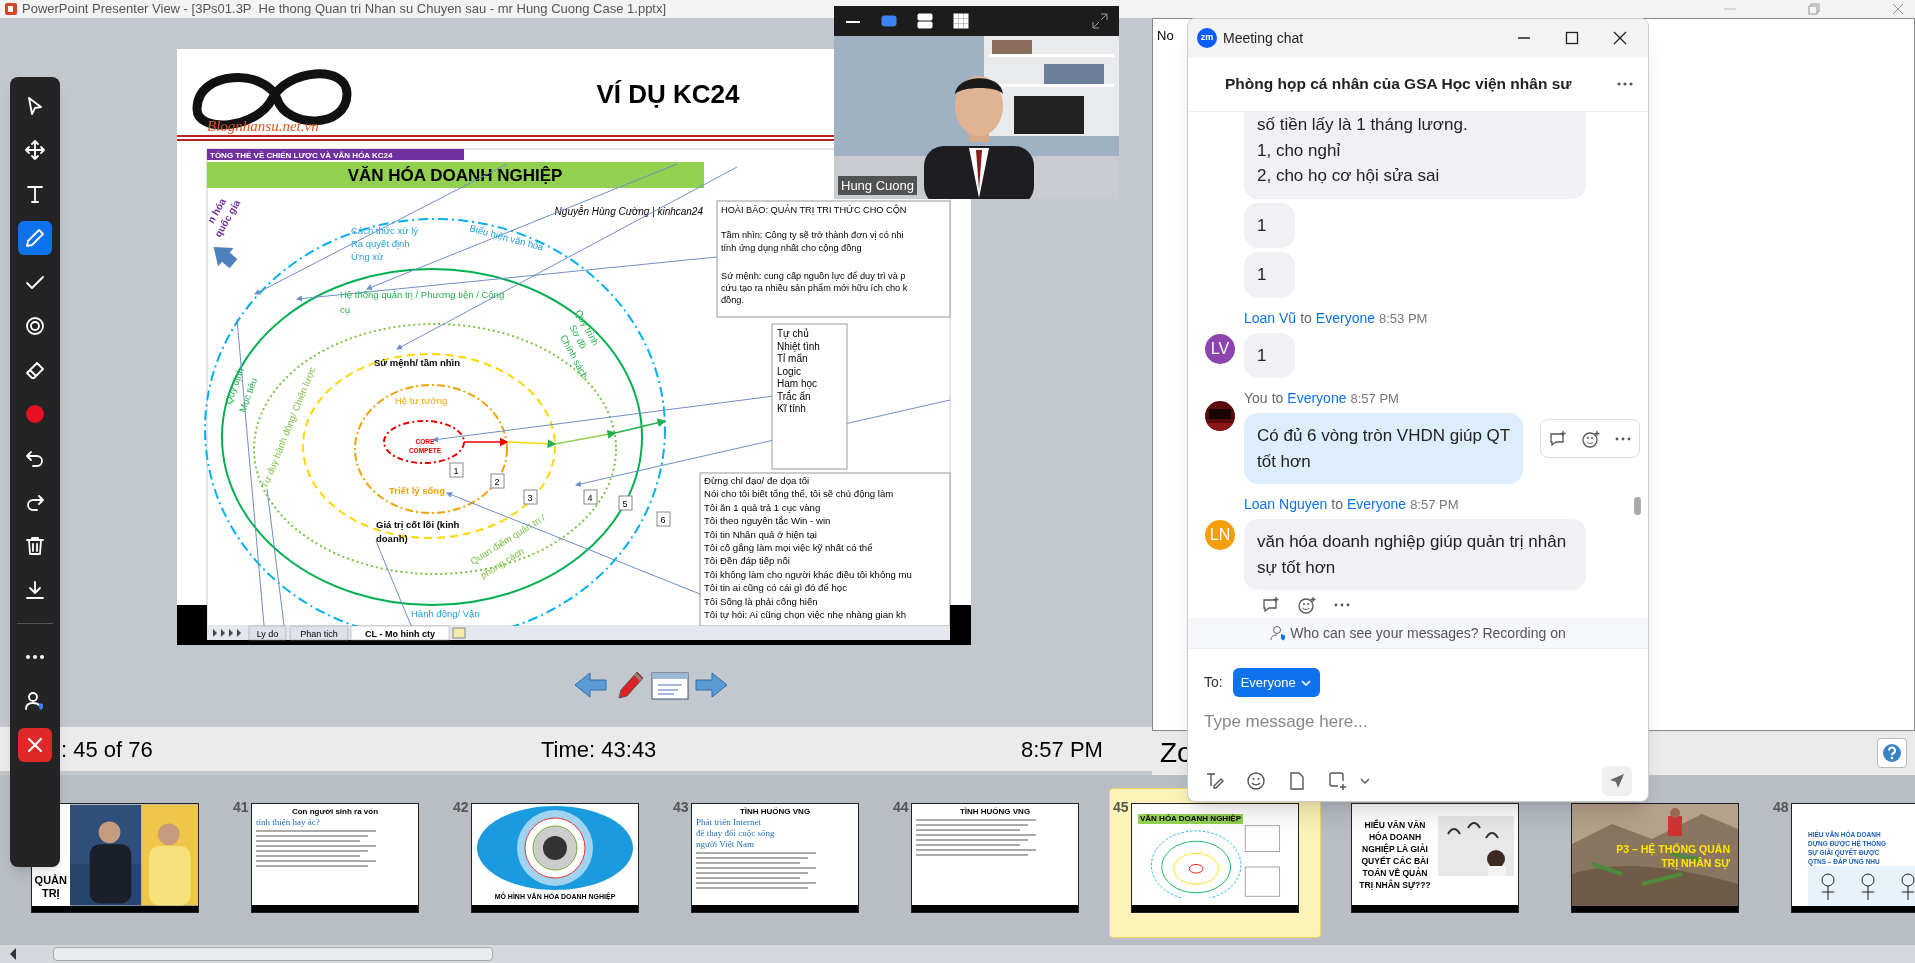 This screenshot has width=1915, height=963. Describe the element at coordinates (814, 288) in the screenshot. I see `vision-text: cứu tạo ra nhiều sản phẩm mới hữu ích cho k` at that location.